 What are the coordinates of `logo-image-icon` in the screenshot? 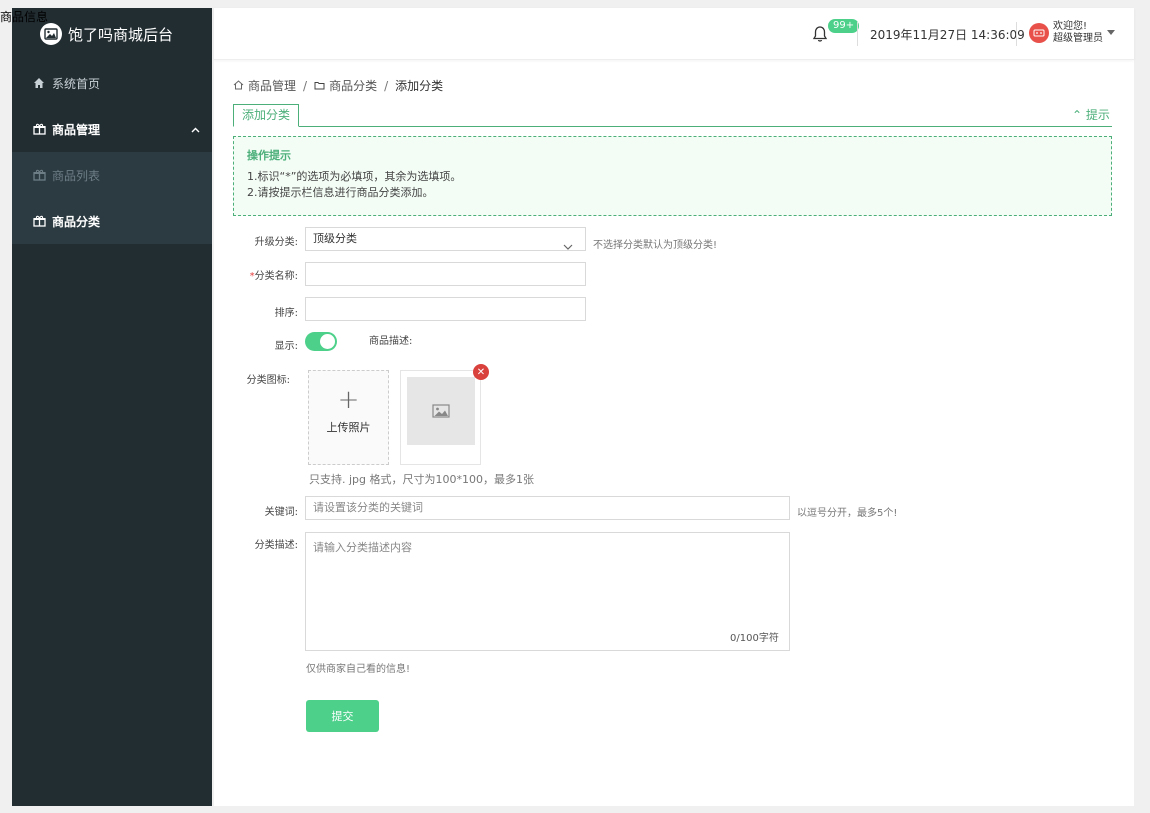 It's located at (51, 34).